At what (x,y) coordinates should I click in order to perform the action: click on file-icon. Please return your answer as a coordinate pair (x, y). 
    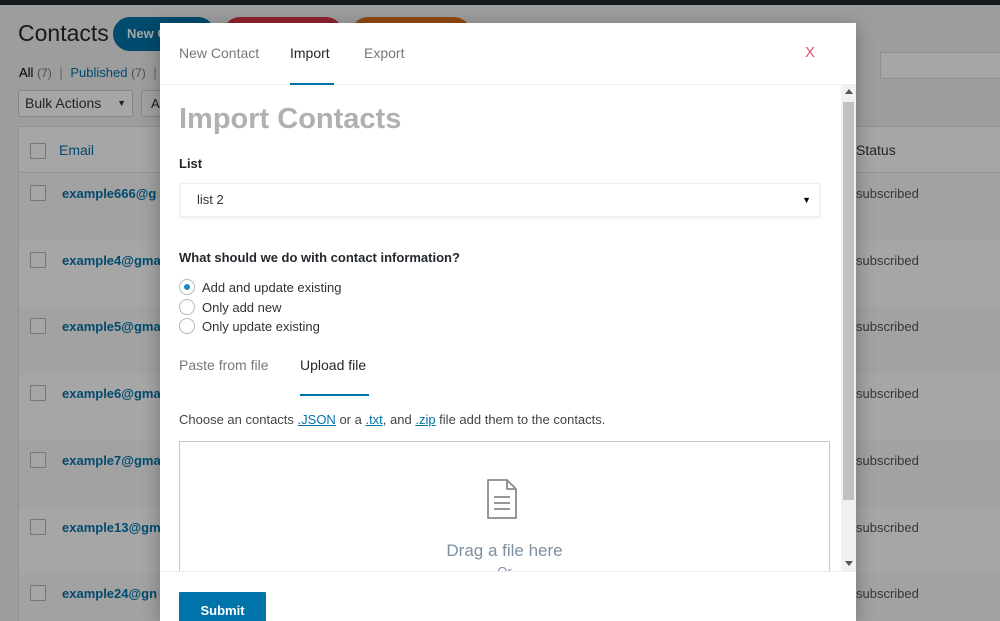
    Looking at the image, I should click on (502, 499).